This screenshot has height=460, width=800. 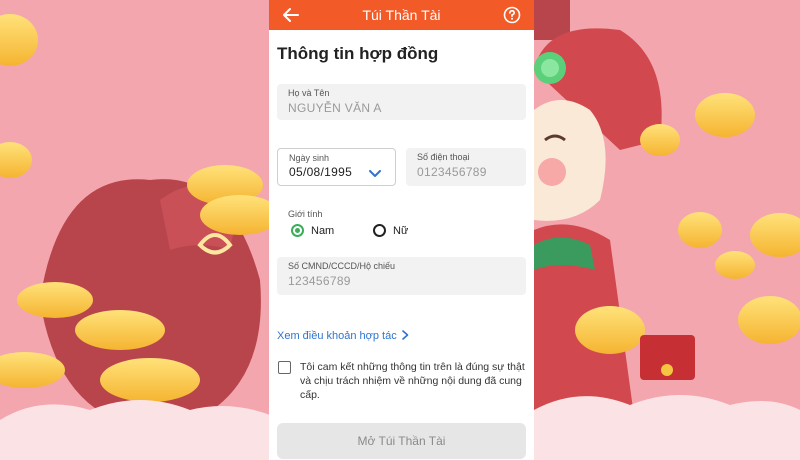 I want to click on commitment-checkbox, so click(x=284, y=367).